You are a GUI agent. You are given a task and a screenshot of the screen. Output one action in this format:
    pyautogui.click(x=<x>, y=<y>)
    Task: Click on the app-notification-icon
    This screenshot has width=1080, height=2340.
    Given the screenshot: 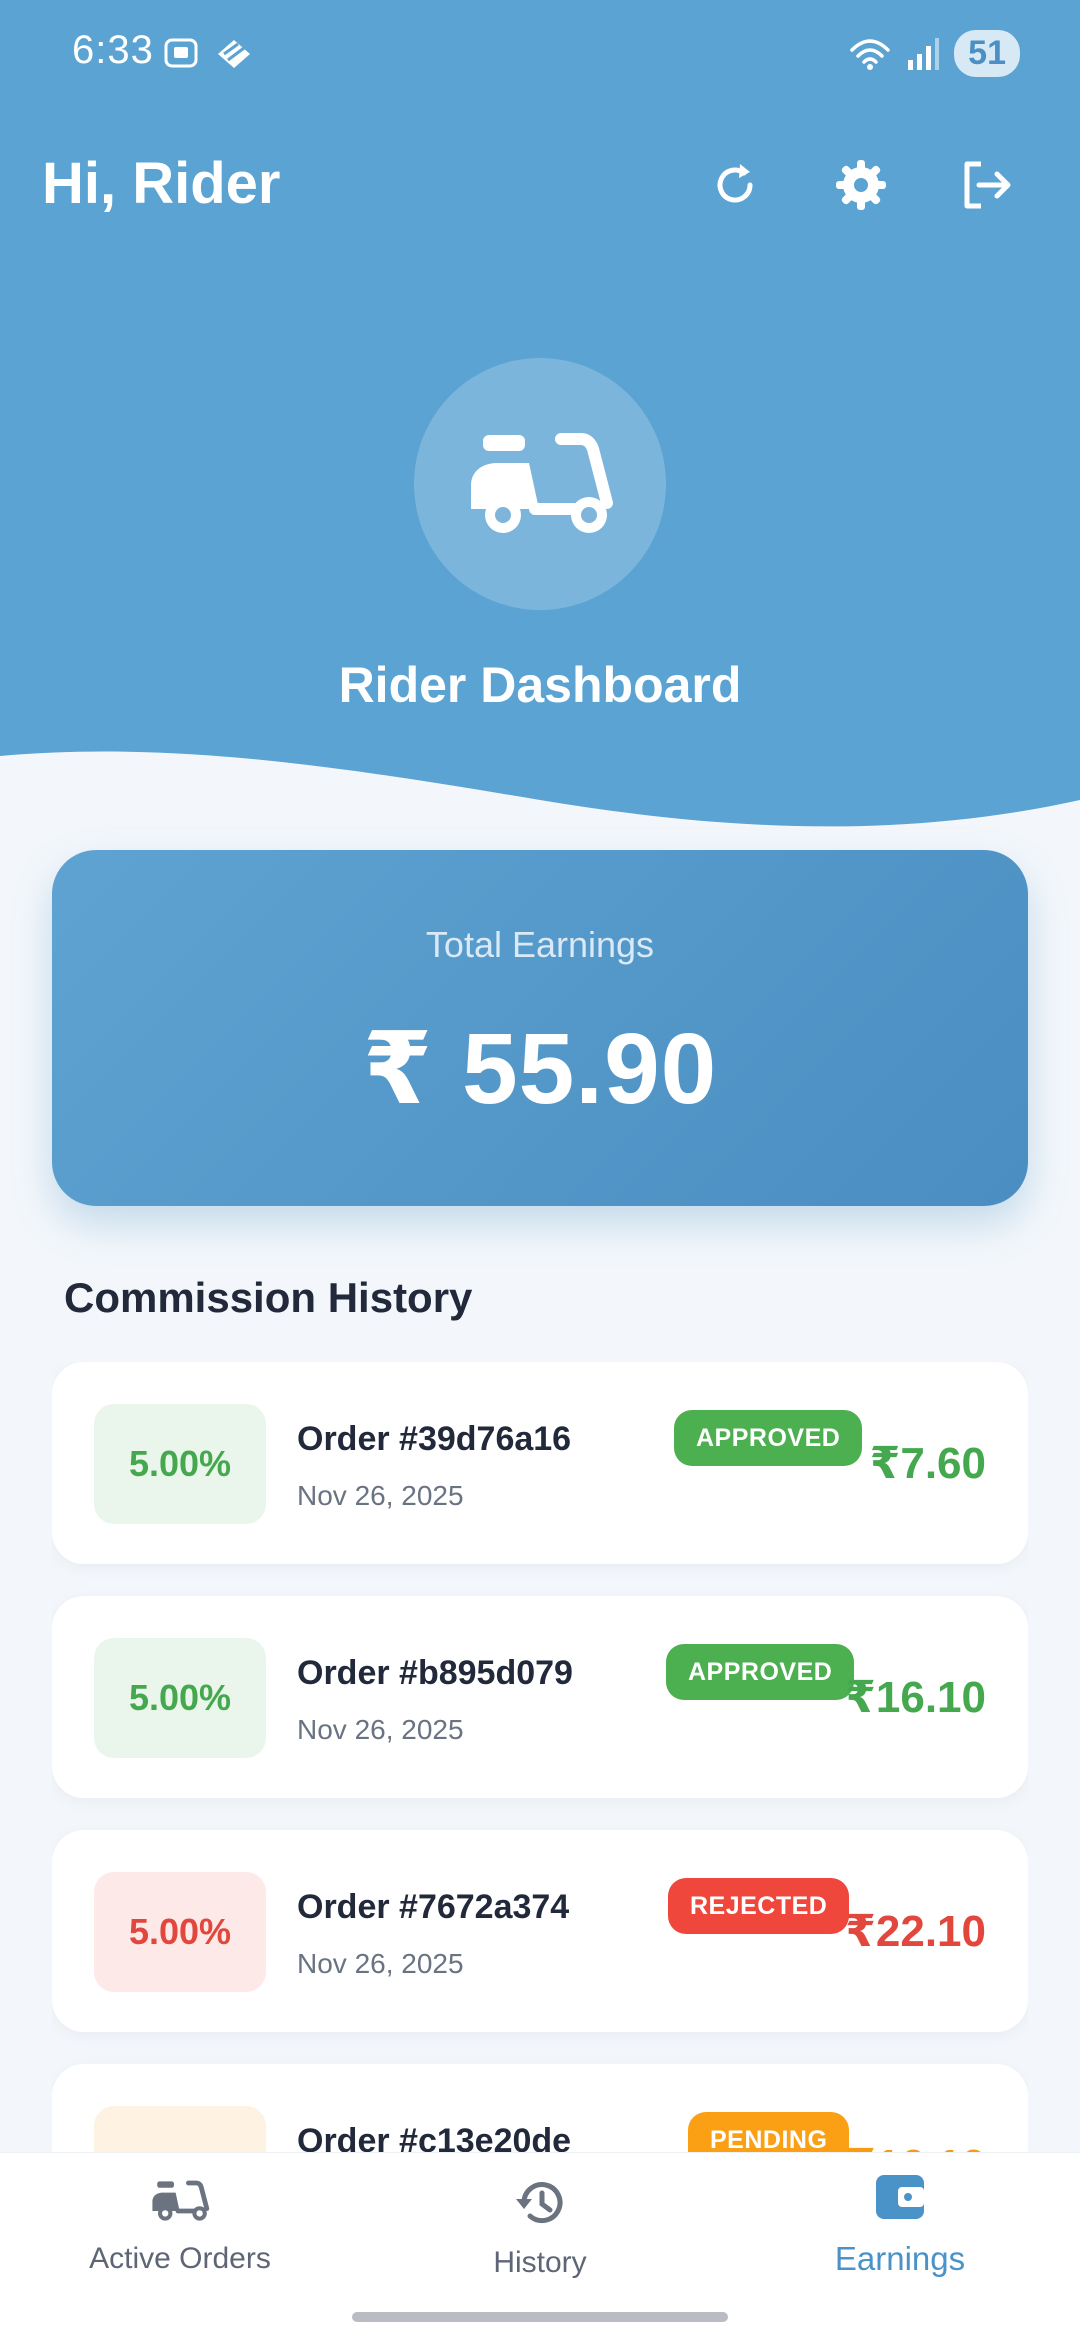 What is the action you would take?
    pyautogui.click(x=234, y=54)
    